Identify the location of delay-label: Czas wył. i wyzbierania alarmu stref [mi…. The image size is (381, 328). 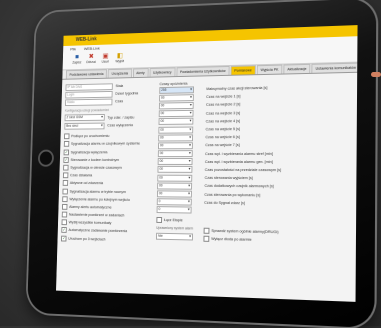
(239, 153).